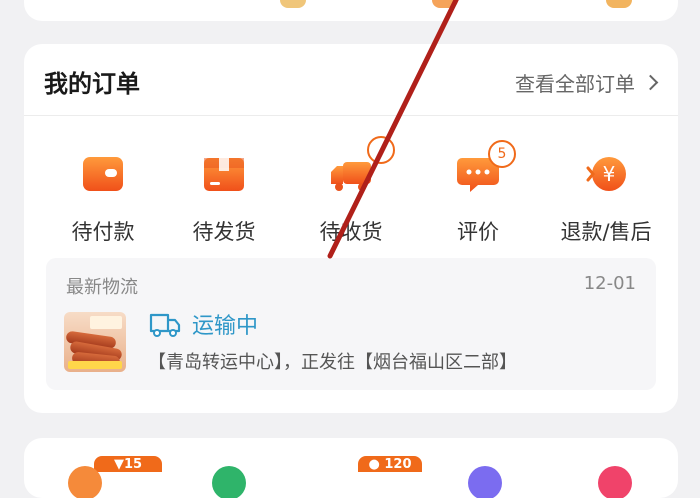 The image size is (700, 498). I want to click on product-thumbnail, so click(95, 342).